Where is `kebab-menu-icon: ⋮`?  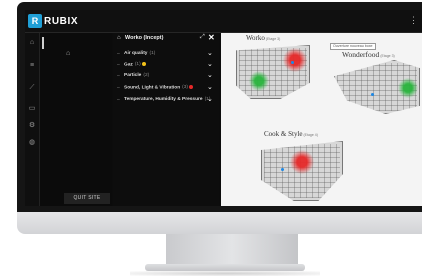
kebab-menu-icon: ⋮ is located at coordinates (413, 20).